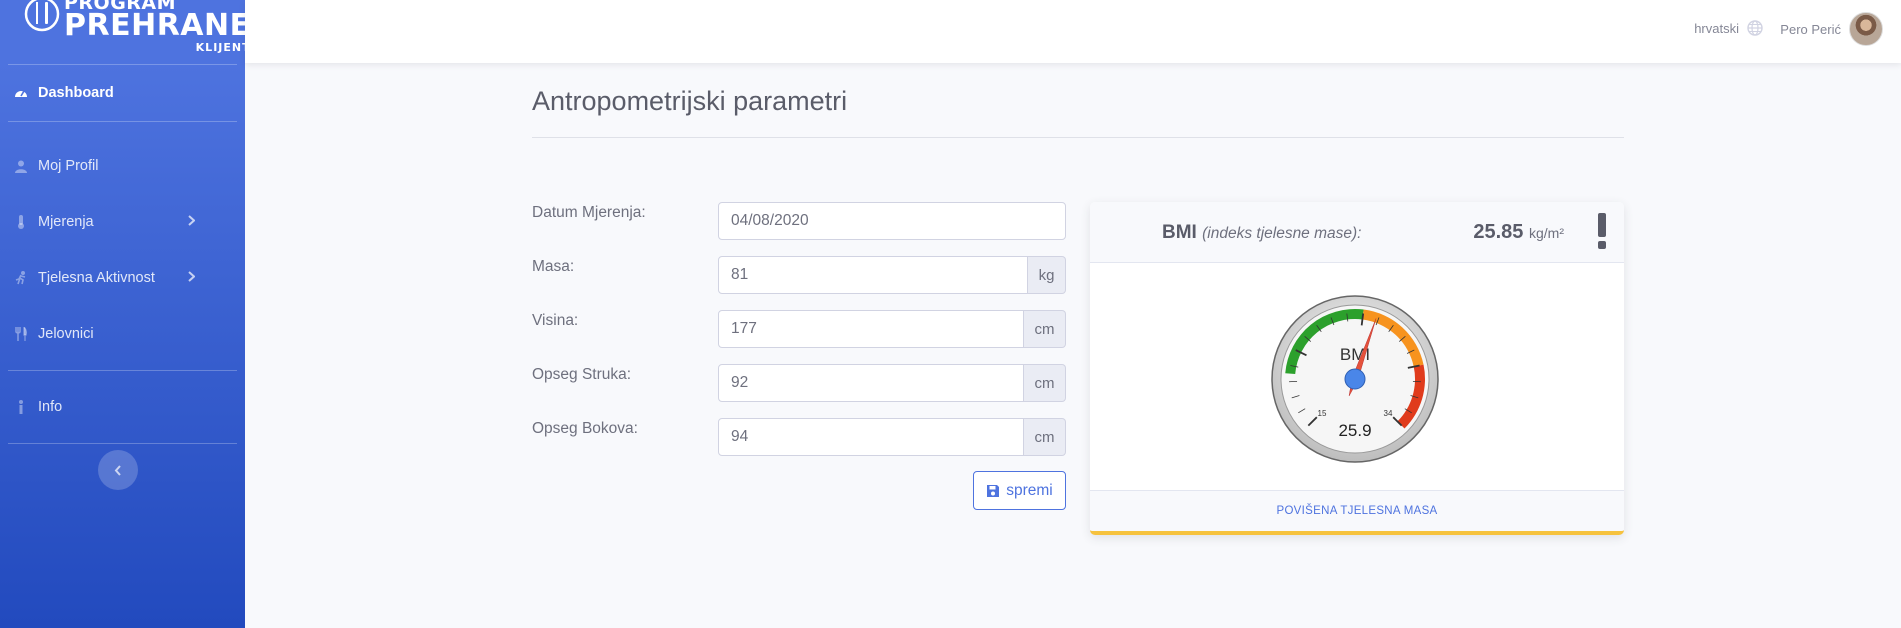  I want to click on sidebar-item-mjerenja: Mjerenja, so click(122, 222).